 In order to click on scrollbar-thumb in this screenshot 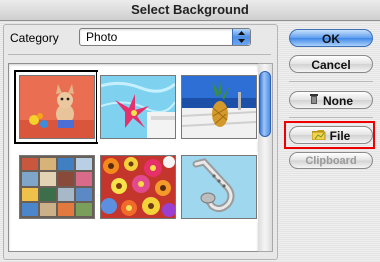, I will do `click(265, 104)`.